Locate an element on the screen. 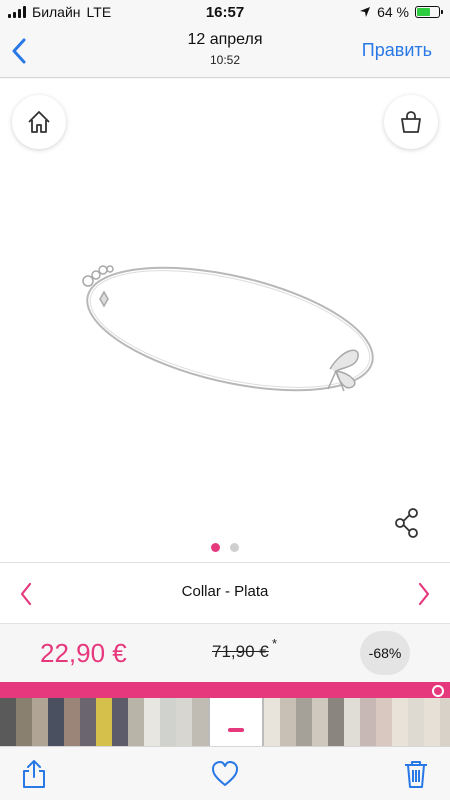  edit-button: Править is located at coordinates (397, 50).